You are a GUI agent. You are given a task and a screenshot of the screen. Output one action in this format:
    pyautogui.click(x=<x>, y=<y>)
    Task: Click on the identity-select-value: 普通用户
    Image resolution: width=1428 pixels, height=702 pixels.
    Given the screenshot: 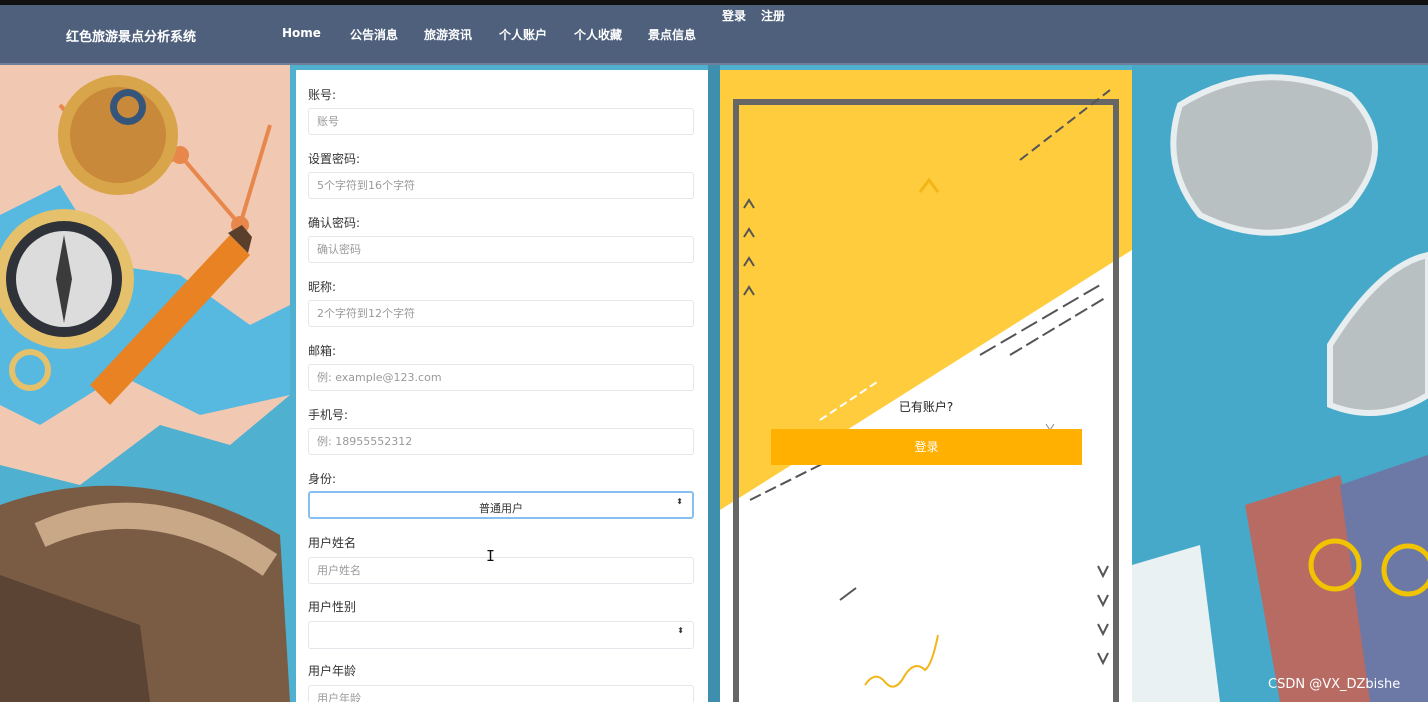 What is the action you would take?
    pyautogui.click(x=501, y=508)
    